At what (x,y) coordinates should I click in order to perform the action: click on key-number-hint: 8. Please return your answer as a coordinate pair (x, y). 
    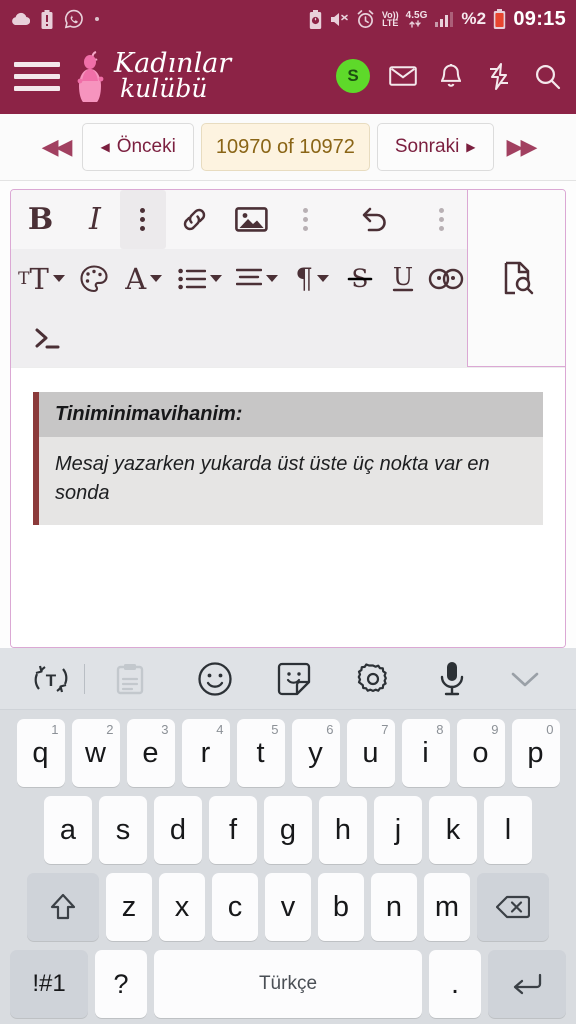
    Looking at the image, I should click on (440, 729).